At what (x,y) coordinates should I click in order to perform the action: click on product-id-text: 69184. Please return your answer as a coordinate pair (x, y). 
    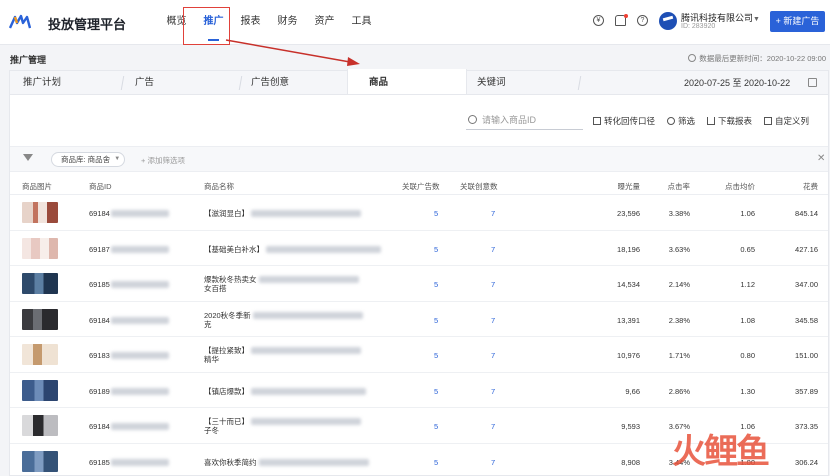
    Looking at the image, I should click on (99, 213).